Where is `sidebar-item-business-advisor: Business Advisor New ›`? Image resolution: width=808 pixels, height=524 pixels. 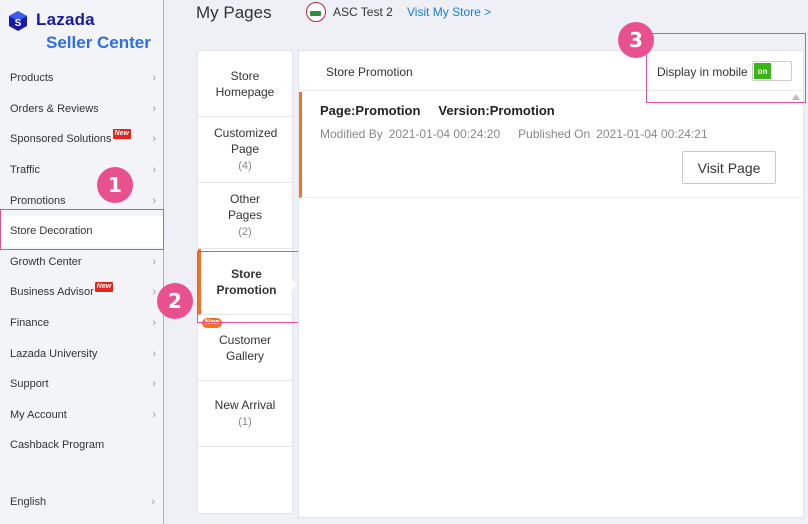
sidebar-item-business-advisor: Business Advisor New › is located at coordinates (82, 292).